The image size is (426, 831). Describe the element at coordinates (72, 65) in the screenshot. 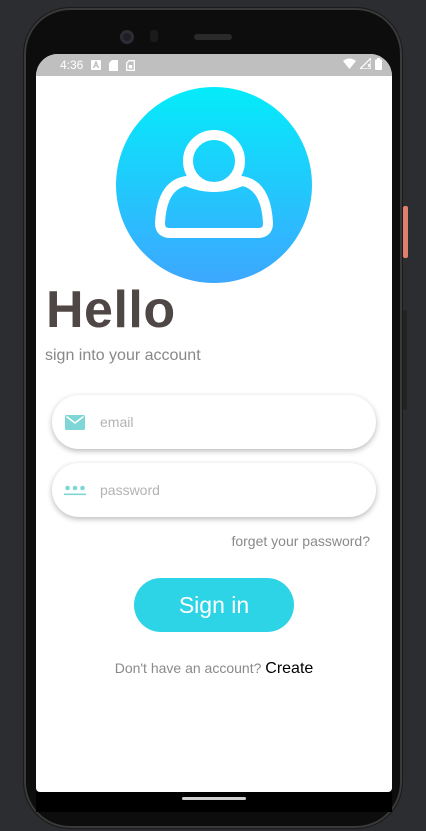

I see `status-time: 4:36` at that location.